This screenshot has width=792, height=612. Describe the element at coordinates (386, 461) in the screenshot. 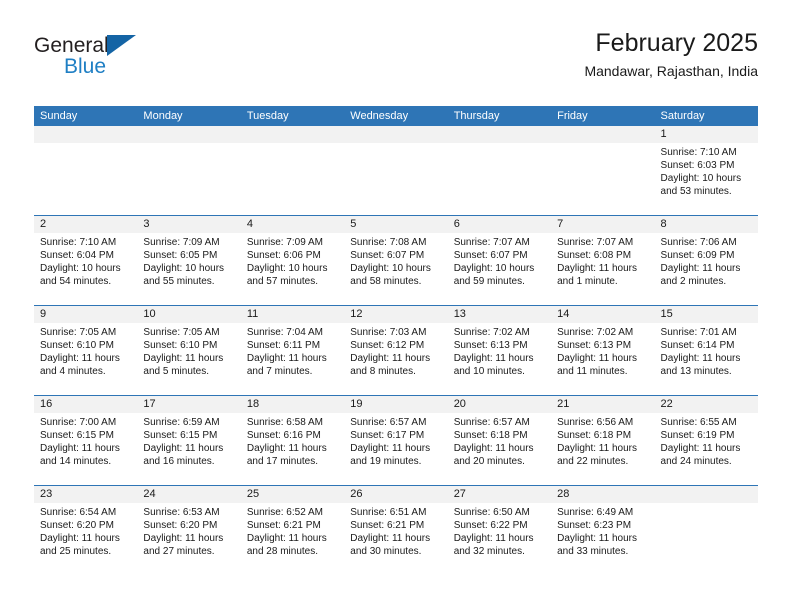

I see `daylight-text-line2: and 19 minutes.` at that location.